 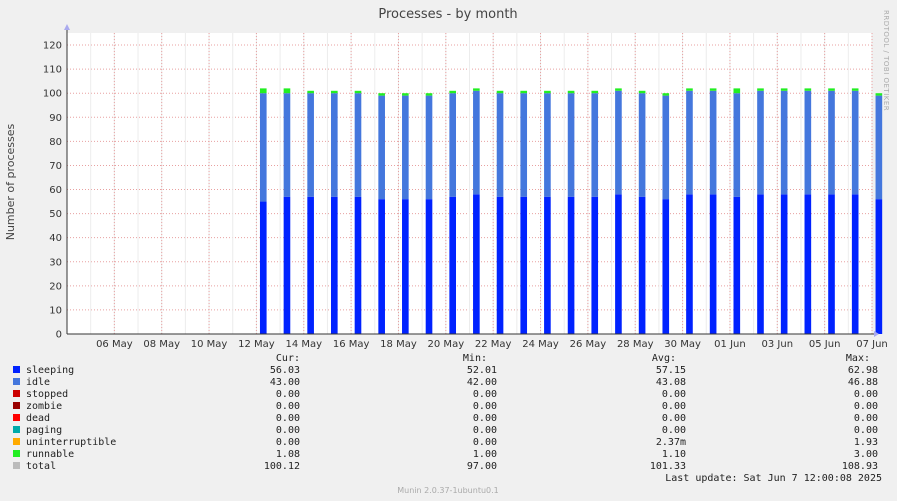 What do you see at coordinates (41, 466) in the screenshot?
I see `legend-name-total: total` at bounding box center [41, 466].